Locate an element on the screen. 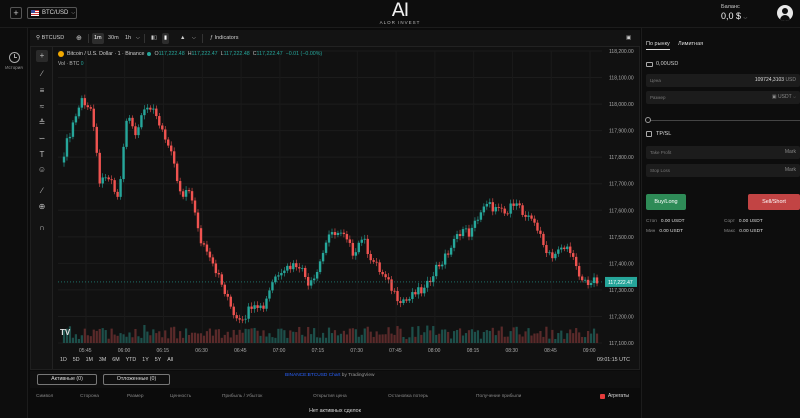  tab-active-positions: Активные (0) is located at coordinates (67, 379).